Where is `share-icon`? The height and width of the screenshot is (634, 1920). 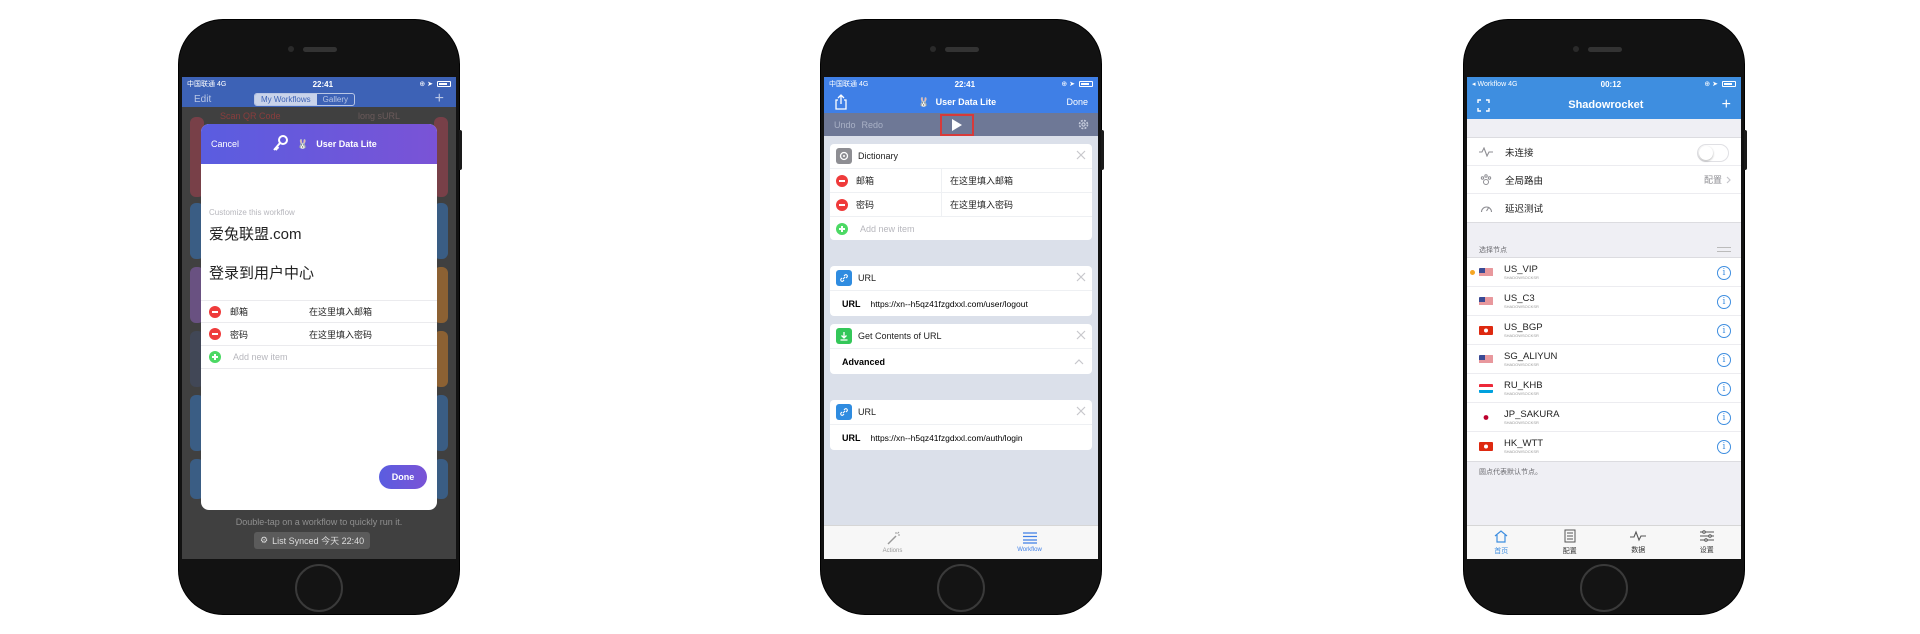 share-icon is located at coordinates (841, 102).